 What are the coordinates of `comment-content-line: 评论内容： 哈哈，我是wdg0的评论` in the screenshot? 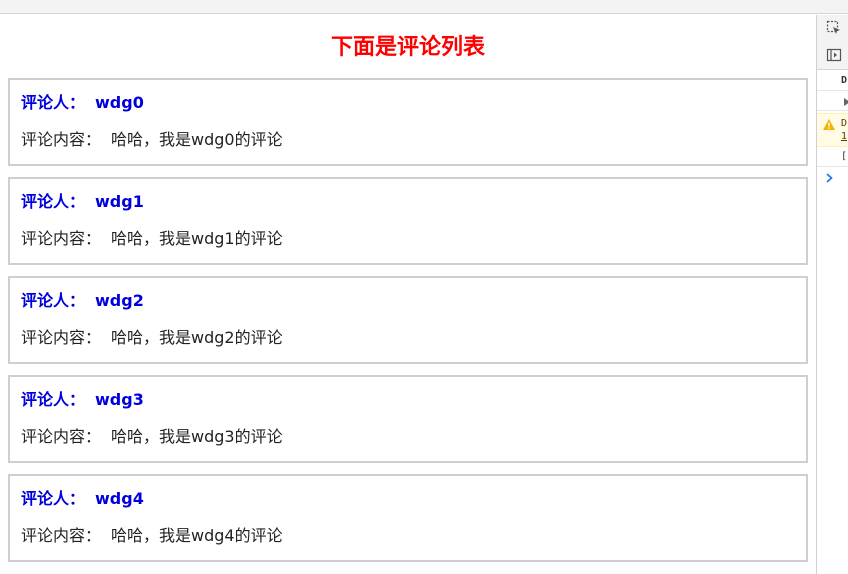 It's located at (152, 140).